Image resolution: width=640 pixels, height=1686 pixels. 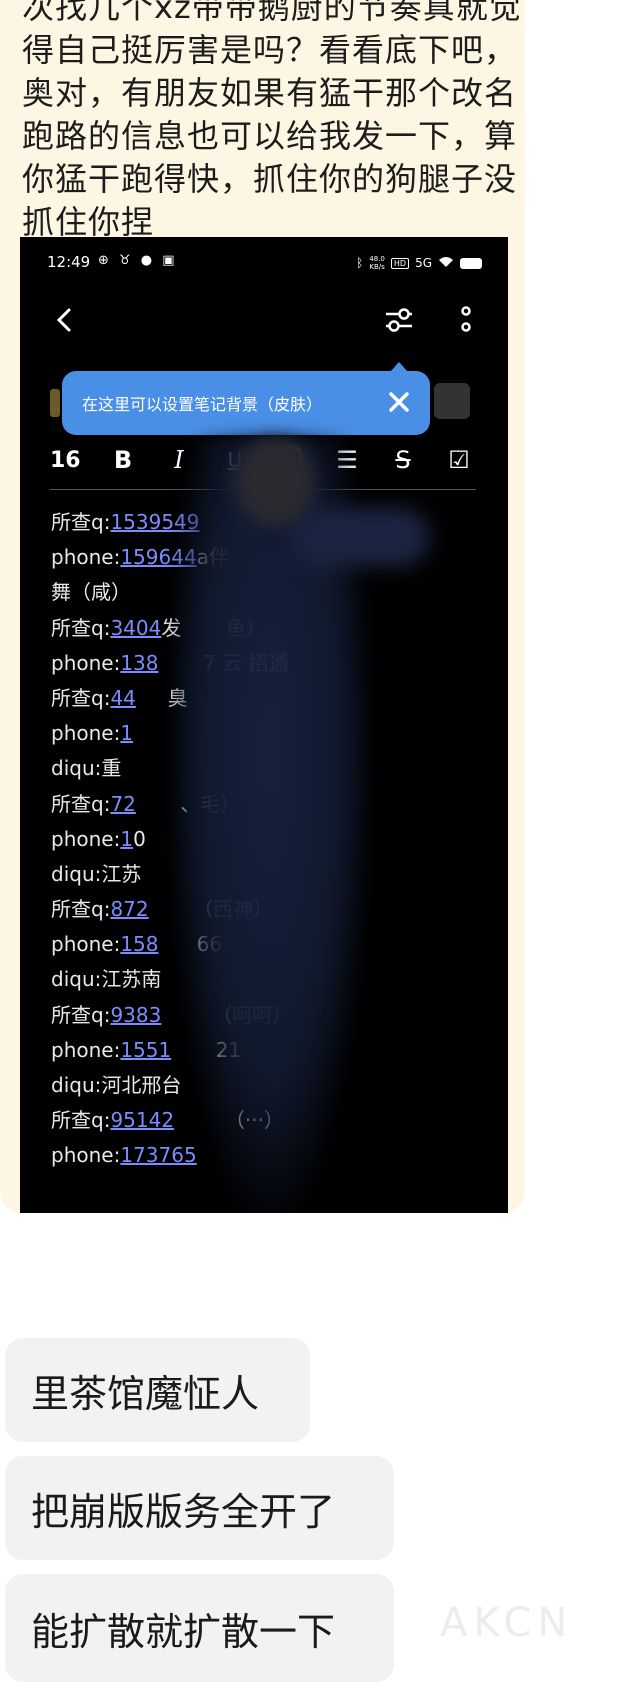 I want to click on note-label: diqu:江苏南, so click(x=106, y=979).